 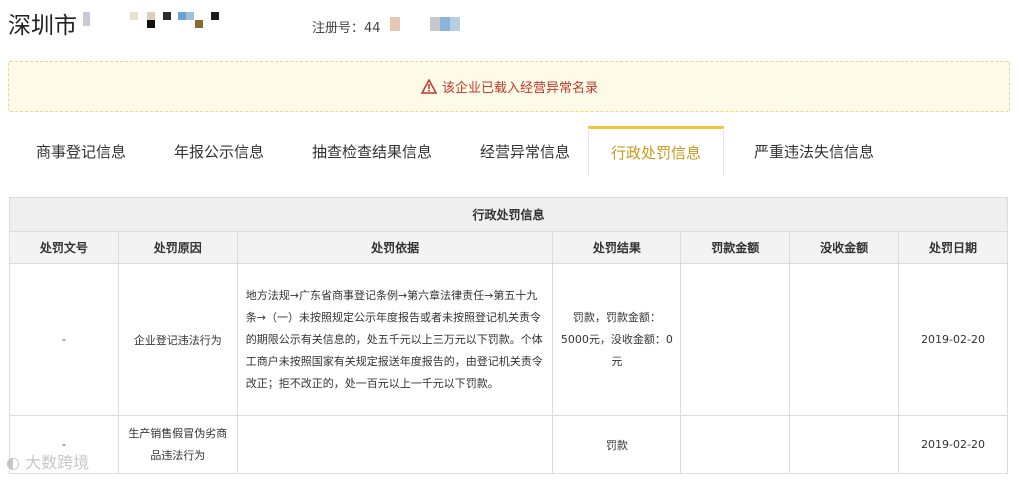 I want to click on company-name: 深圳市, so click(x=42, y=26).